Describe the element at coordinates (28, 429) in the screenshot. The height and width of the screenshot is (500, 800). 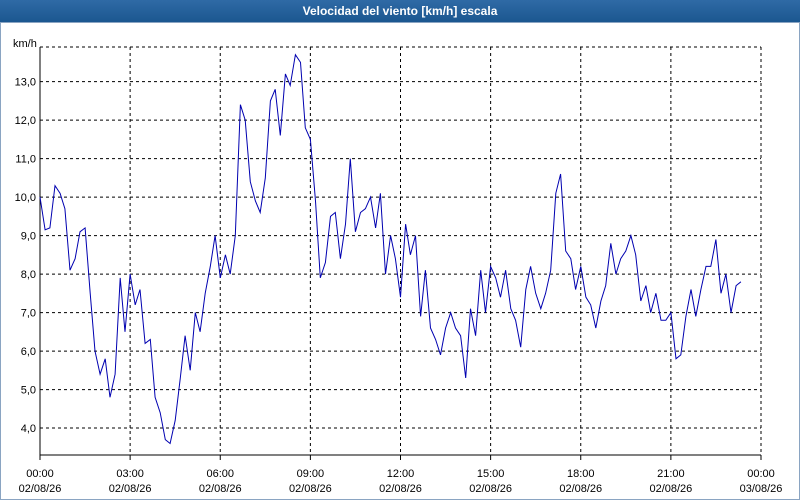
I see `y-tick-label: 4,0` at that location.